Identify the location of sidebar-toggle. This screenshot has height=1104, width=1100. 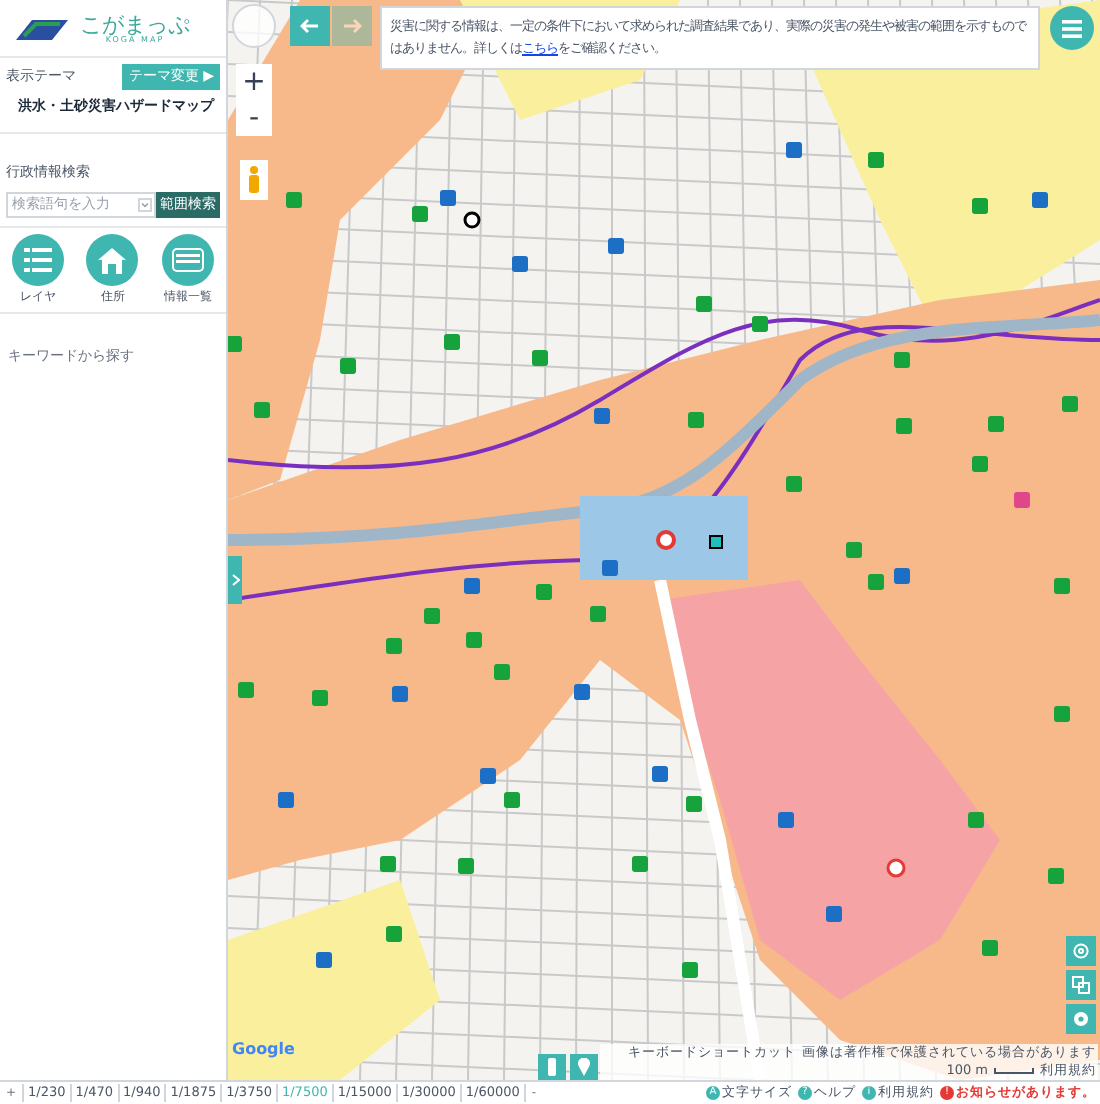
(235, 580).